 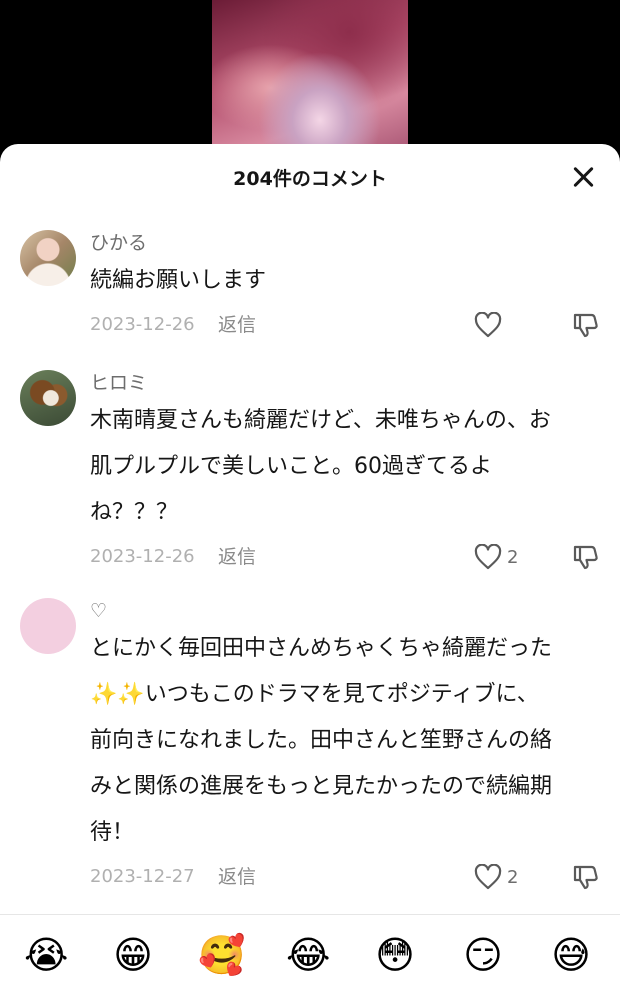 What do you see at coordinates (571, 955) in the screenshot?
I see `emoji-sweat-smile-icon: 😅` at bounding box center [571, 955].